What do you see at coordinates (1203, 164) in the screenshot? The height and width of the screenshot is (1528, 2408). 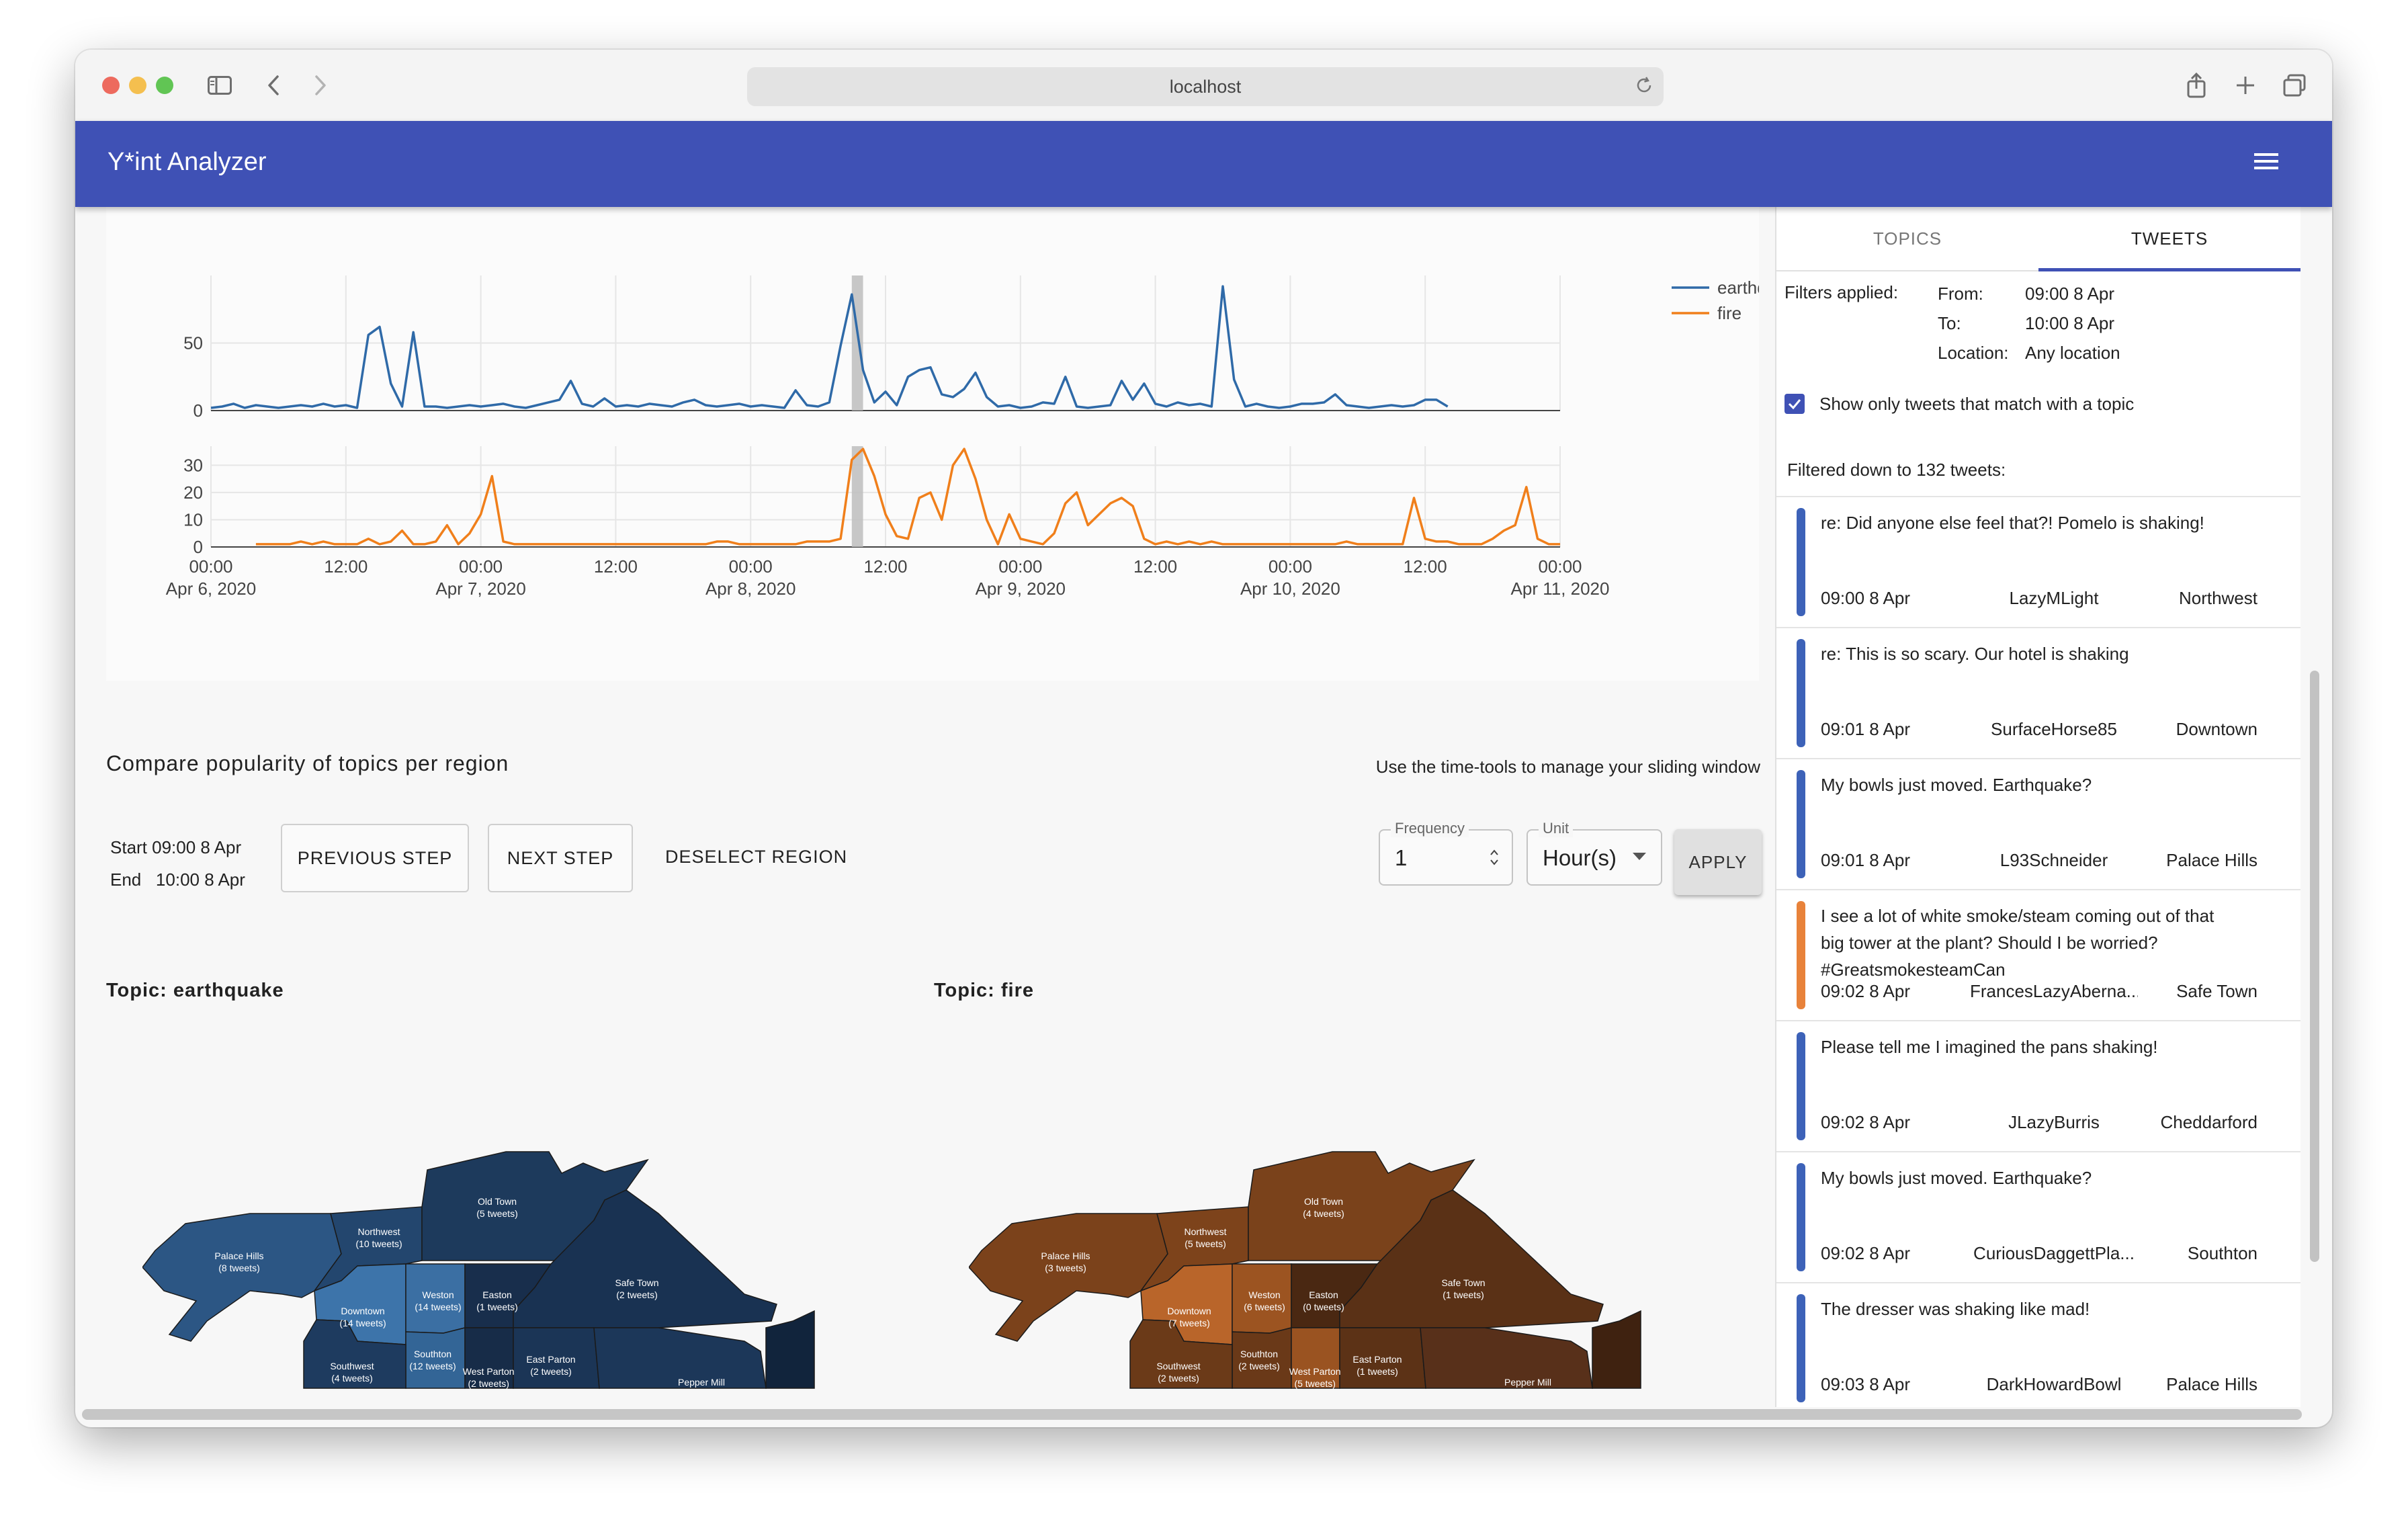 I see `app-bar: Y*int Analyzer` at bounding box center [1203, 164].